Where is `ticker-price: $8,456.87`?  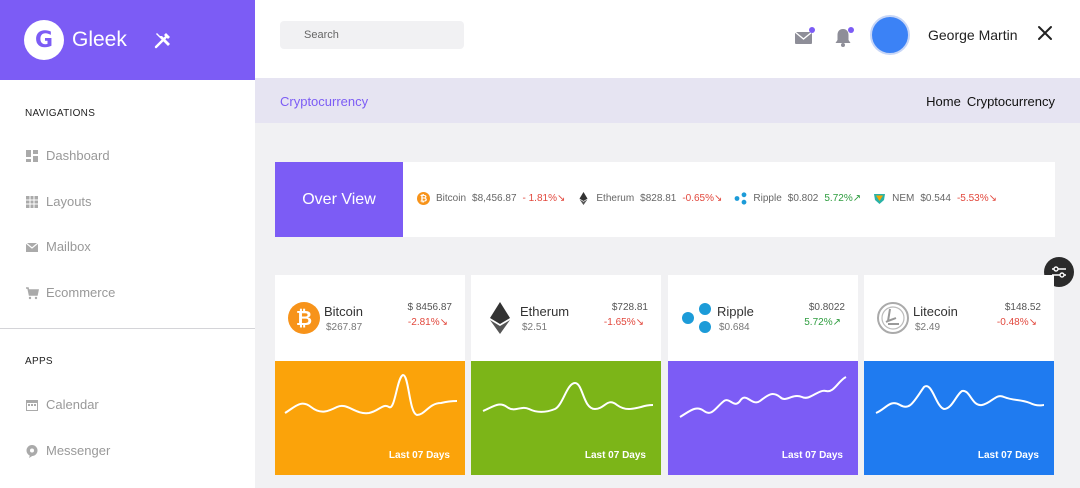 ticker-price: $8,456.87 is located at coordinates (494, 198).